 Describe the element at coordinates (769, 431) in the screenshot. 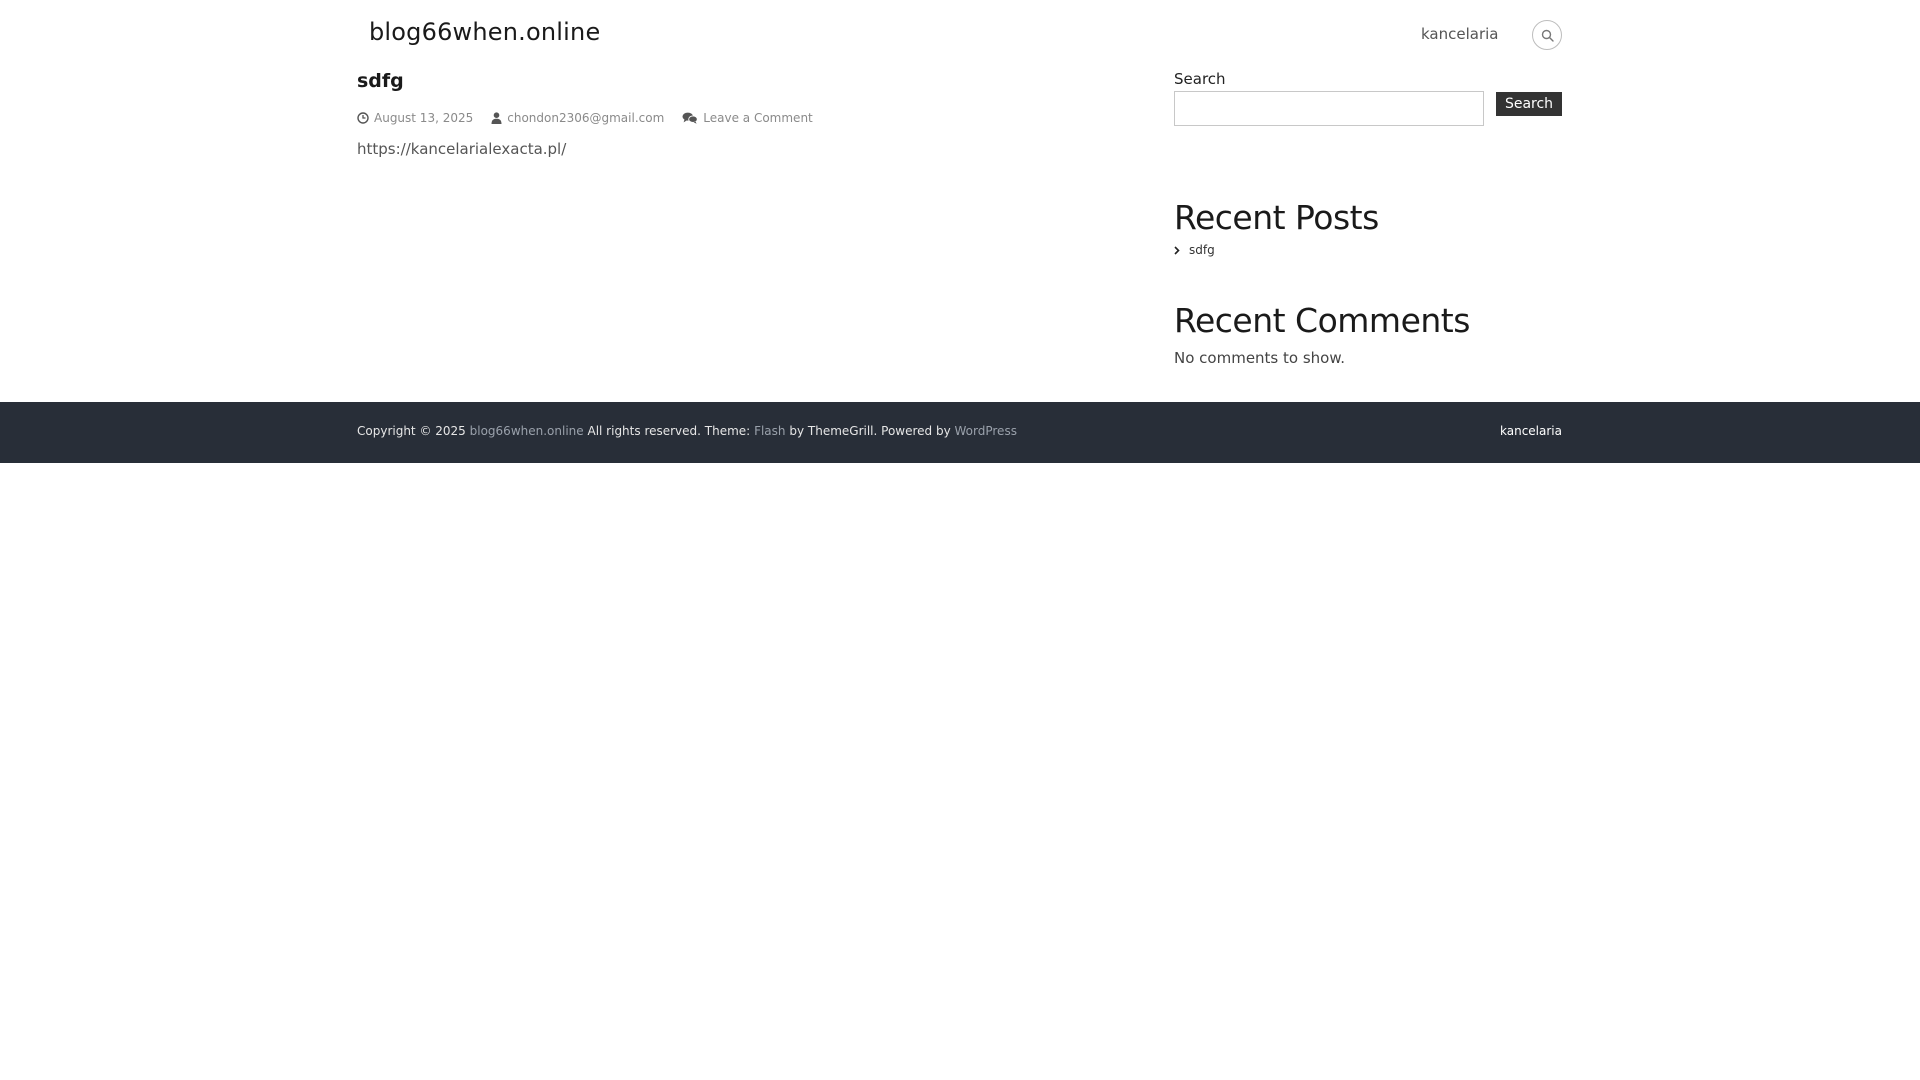

I see `footer-theme-link: Flash` at that location.